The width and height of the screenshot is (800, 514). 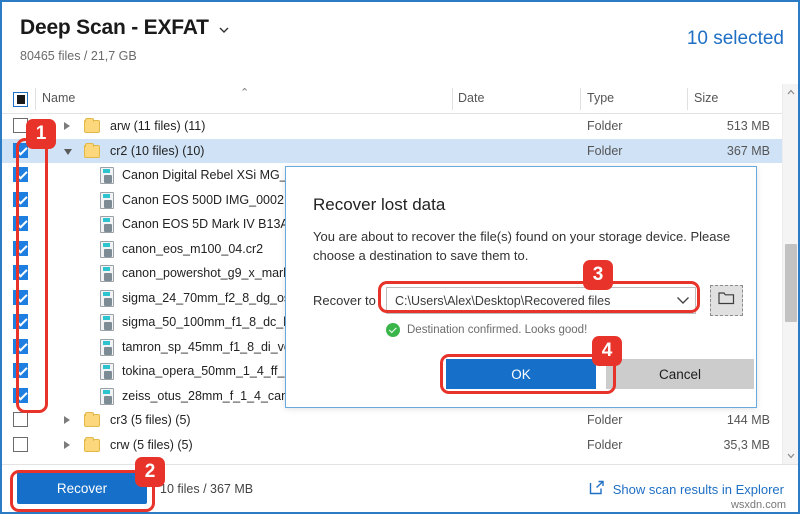 What do you see at coordinates (400, 150) in the screenshot?
I see `table-row: cr2 (10 files) (10) Folder 367 MB` at bounding box center [400, 150].